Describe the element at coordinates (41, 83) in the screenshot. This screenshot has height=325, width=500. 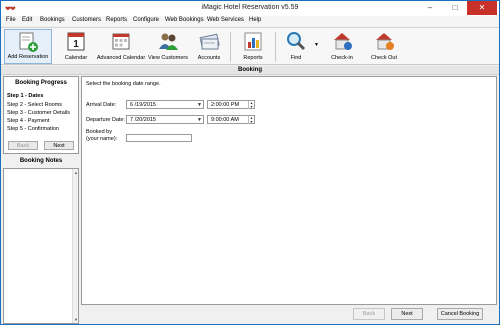
I see `booking-progress-title: Booking Progress` at that location.